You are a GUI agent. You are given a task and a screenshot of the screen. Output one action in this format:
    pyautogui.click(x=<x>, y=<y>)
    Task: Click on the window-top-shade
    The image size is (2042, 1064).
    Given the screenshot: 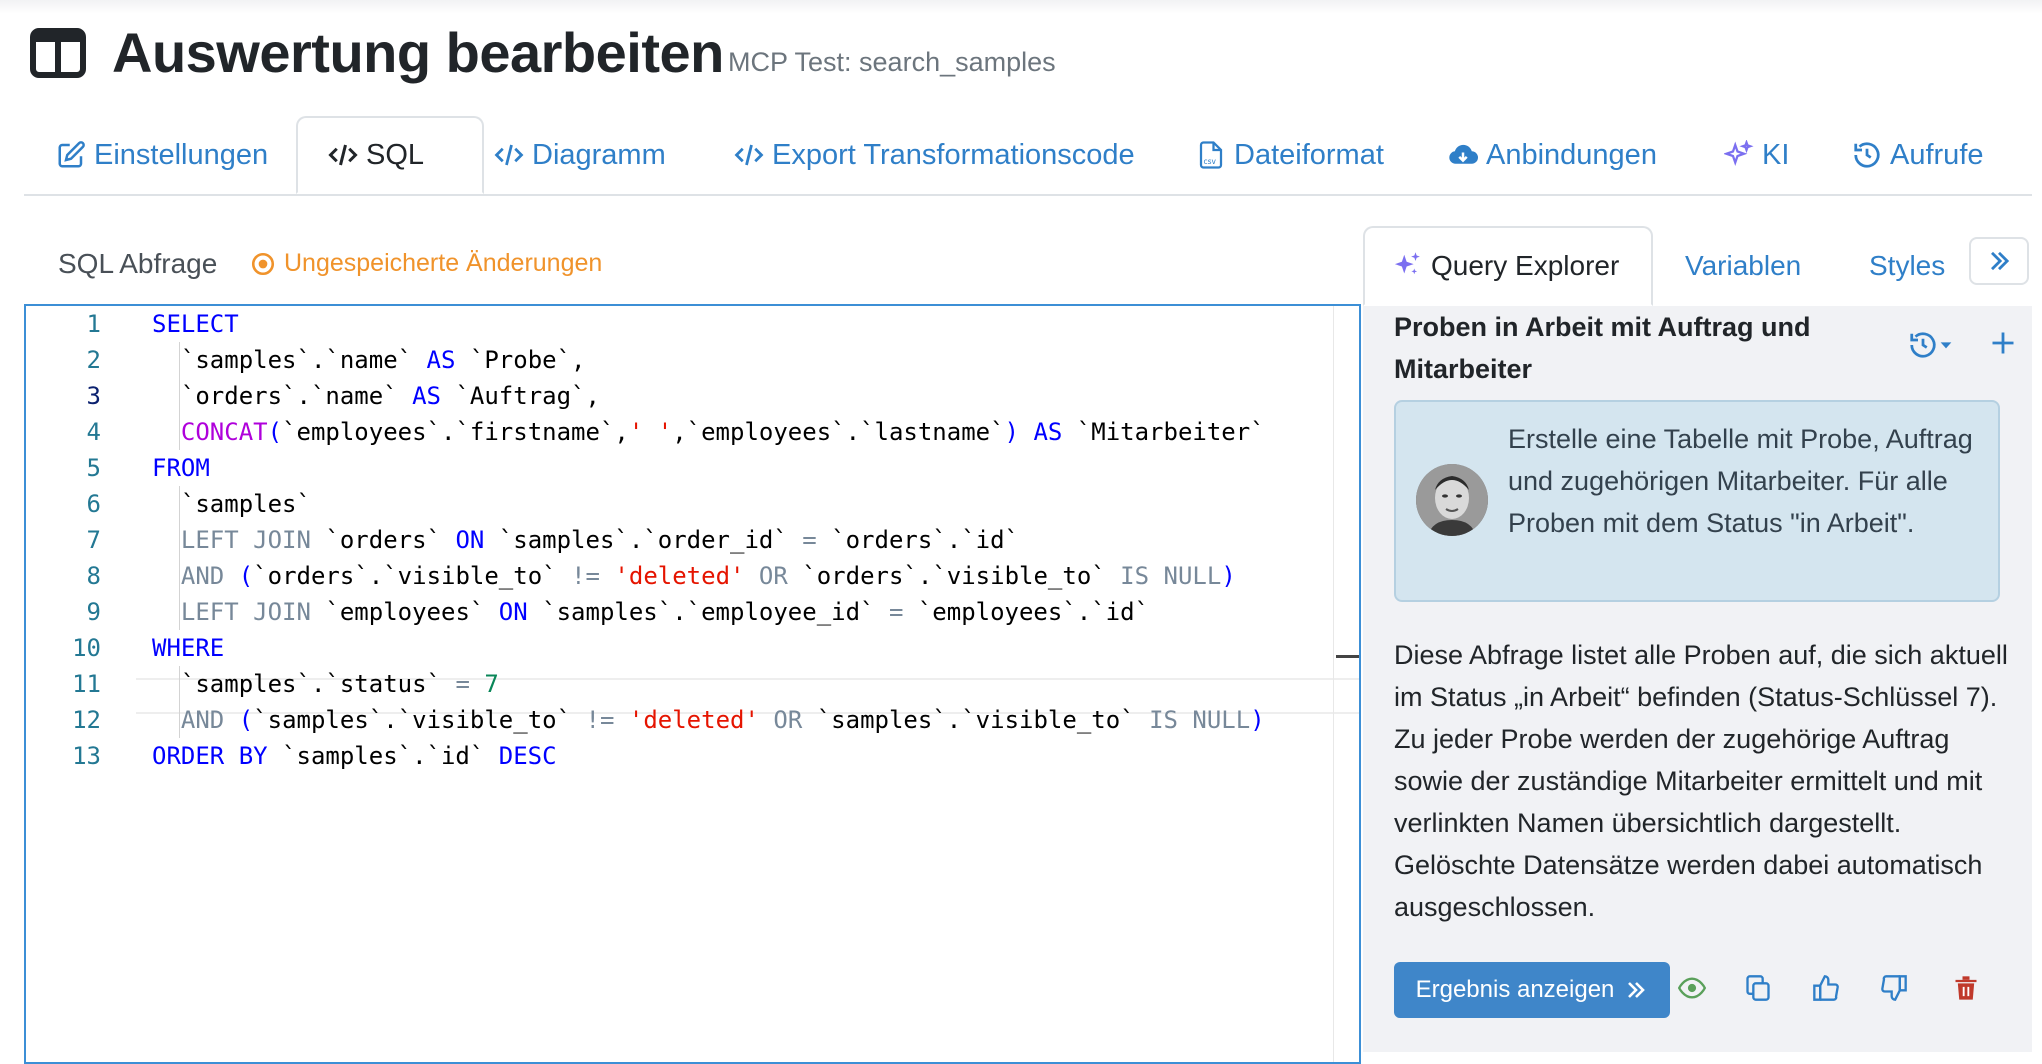 What is the action you would take?
    pyautogui.click(x=1021, y=7)
    